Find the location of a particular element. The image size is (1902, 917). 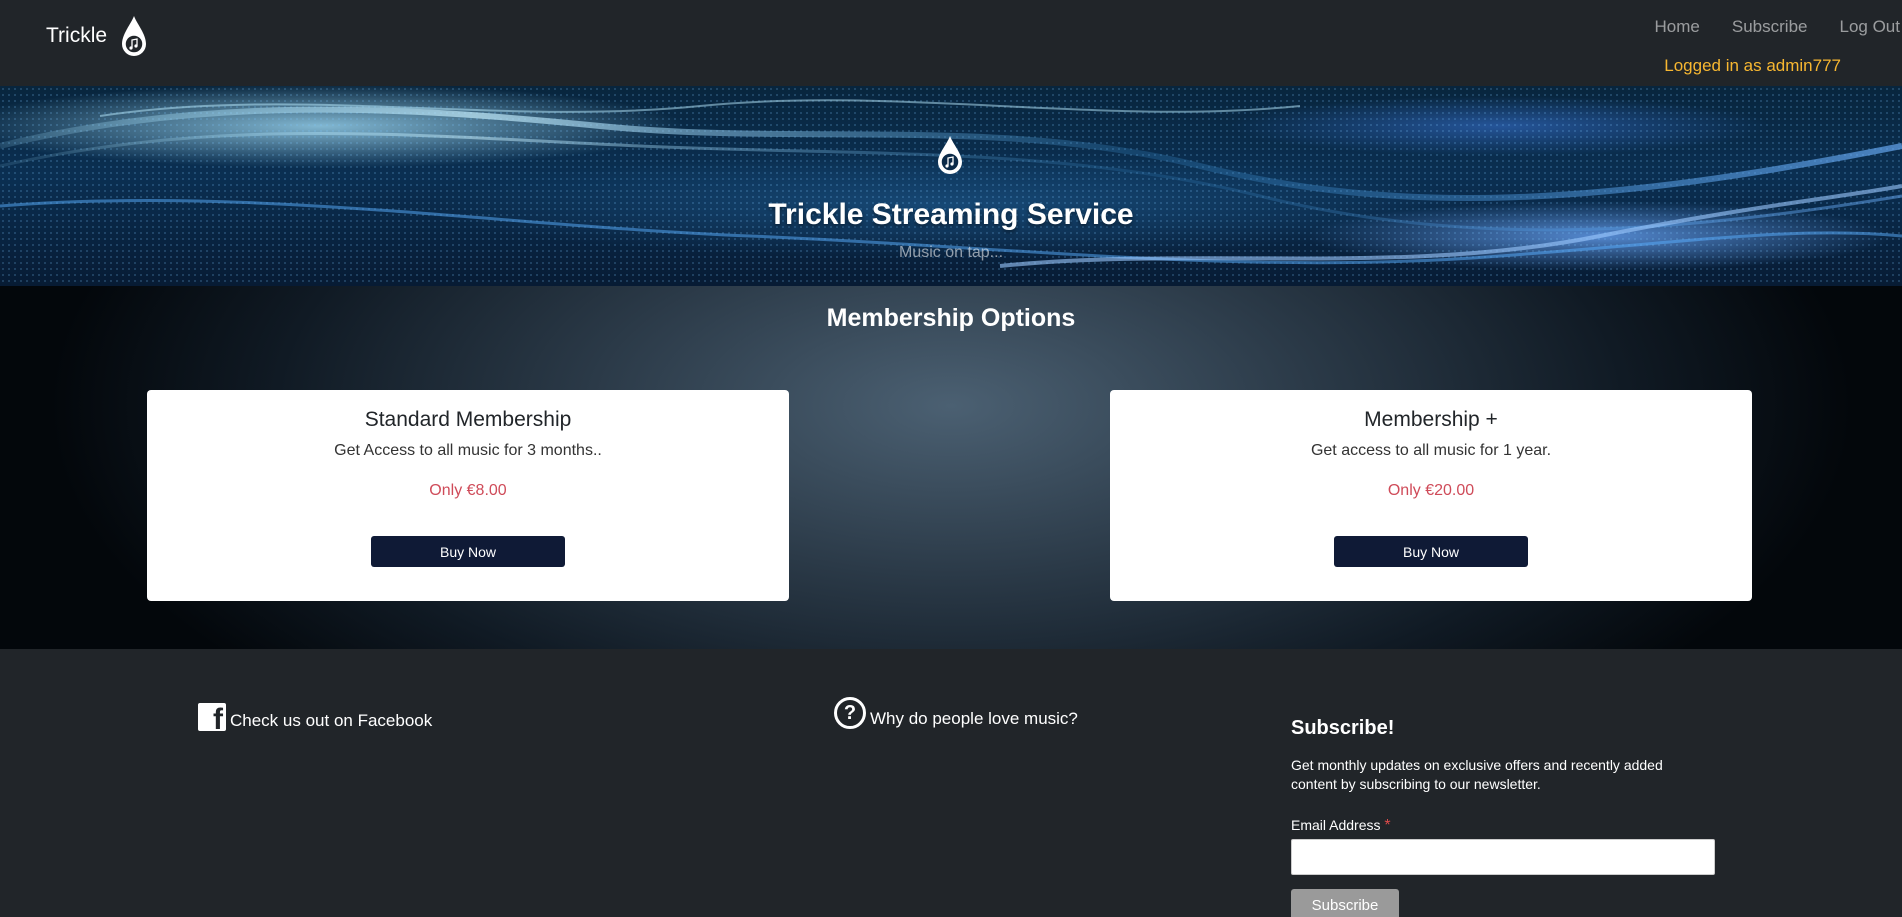

subscribe-button: Subscribe is located at coordinates (1345, 903).